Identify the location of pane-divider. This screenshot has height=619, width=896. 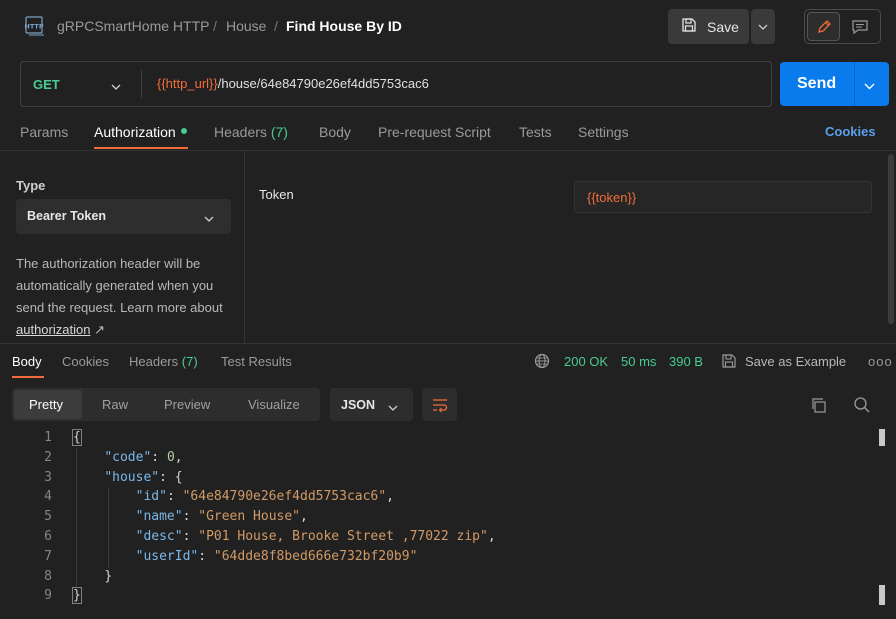
(448, 343).